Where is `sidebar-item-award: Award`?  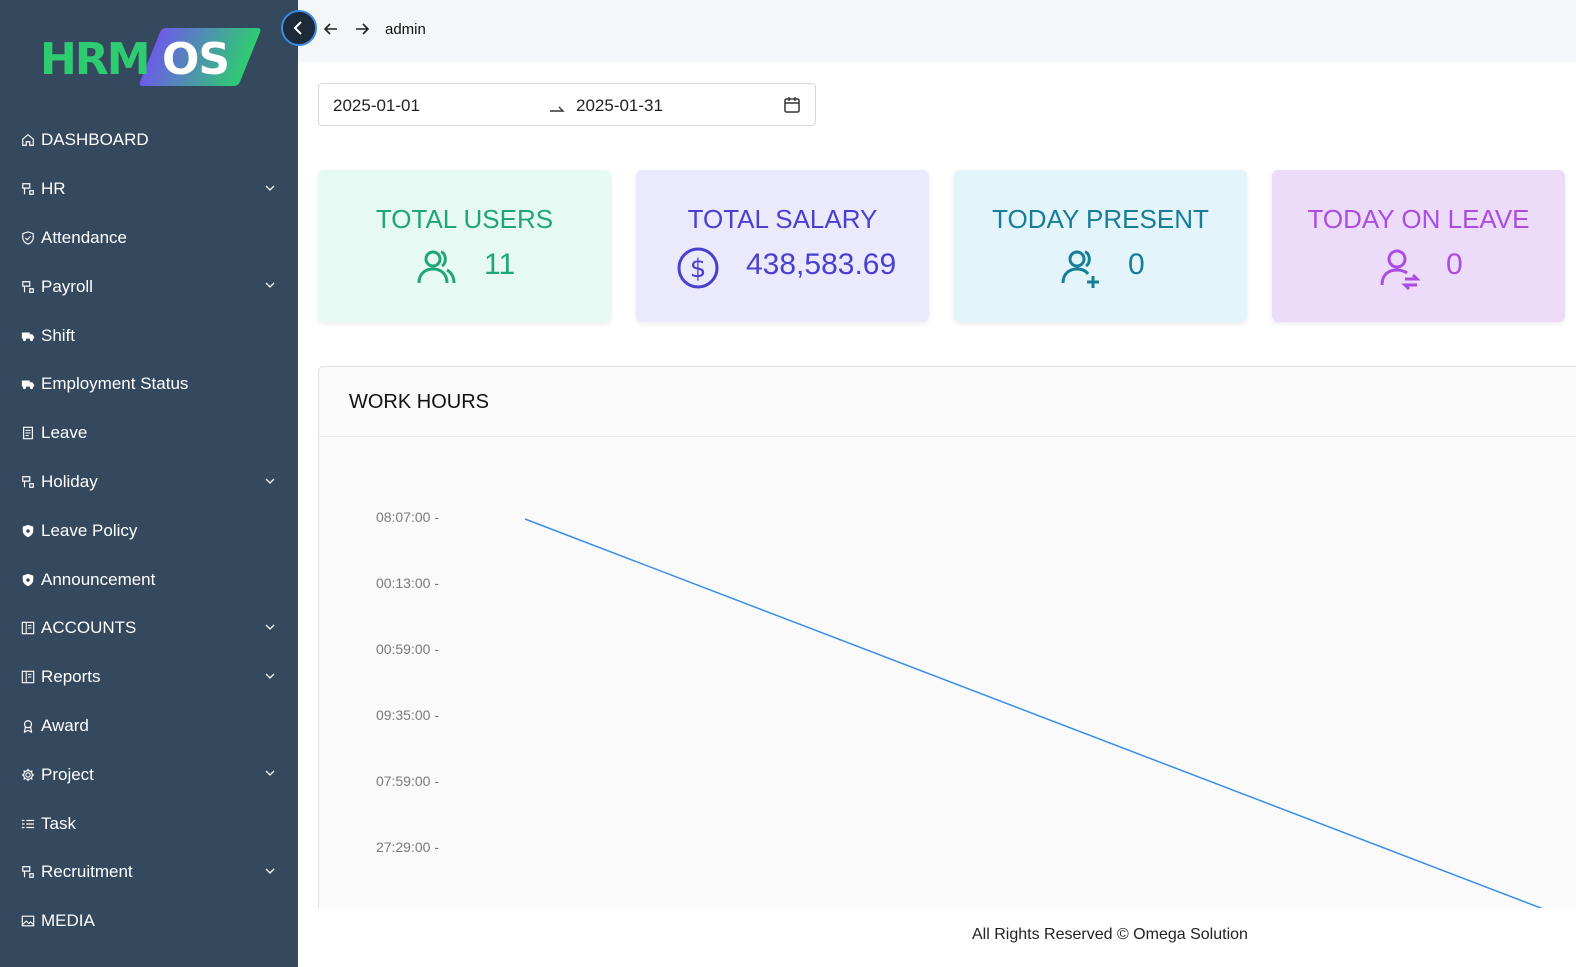 sidebar-item-award: Award is located at coordinates (149, 726).